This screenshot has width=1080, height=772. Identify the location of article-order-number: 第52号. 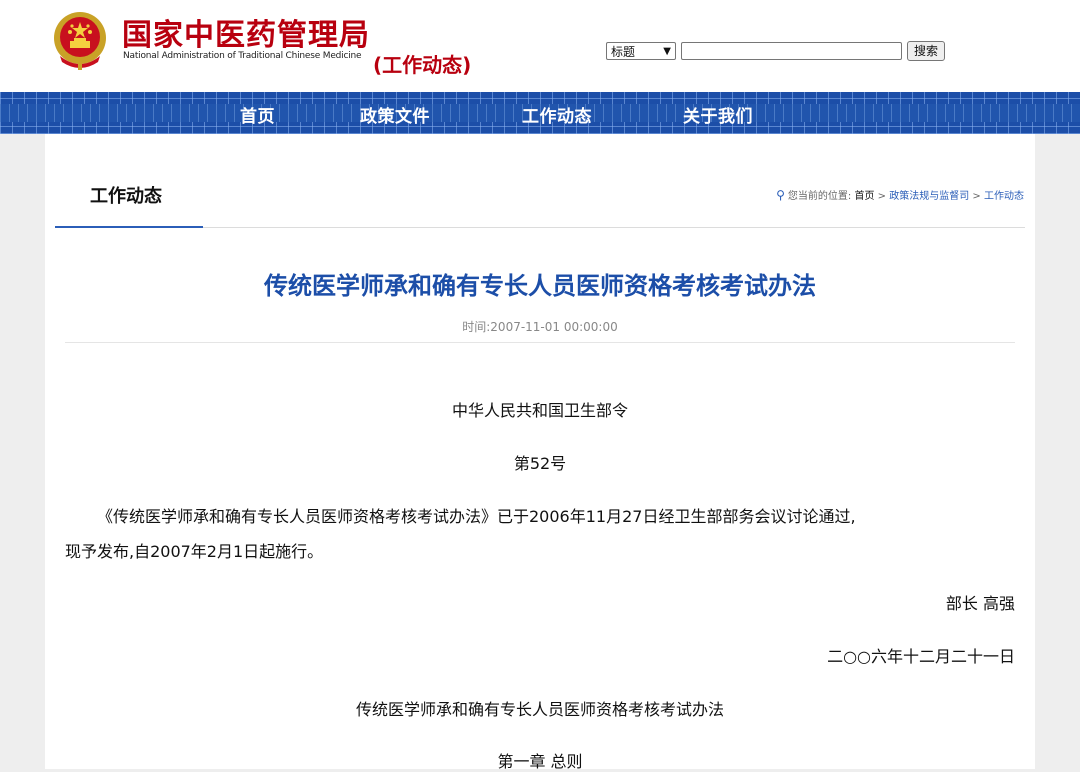
(540, 463).